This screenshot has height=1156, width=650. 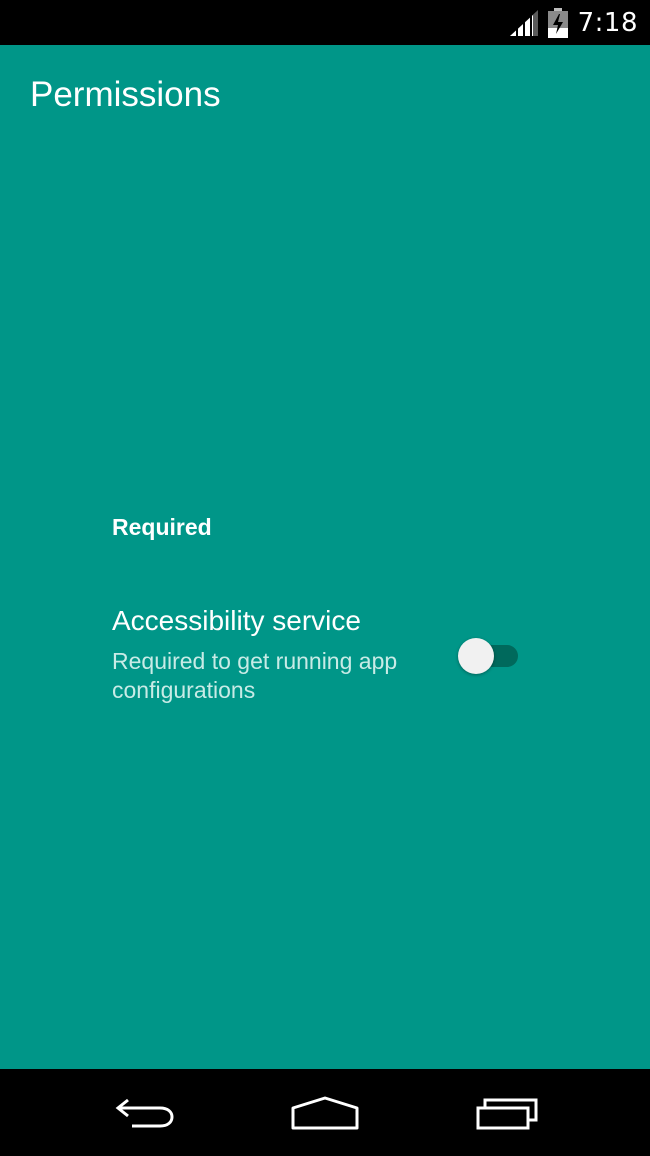 I want to click on switch-thumb, so click(x=476, y=656).